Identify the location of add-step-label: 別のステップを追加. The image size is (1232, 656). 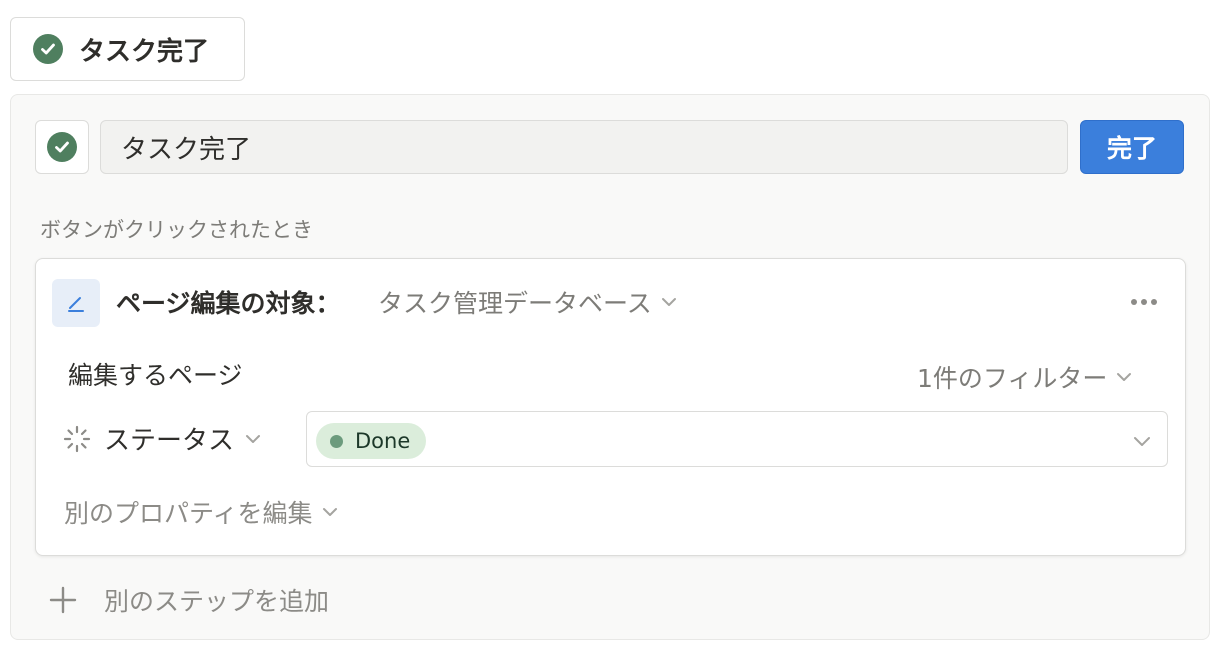
(217, 601).